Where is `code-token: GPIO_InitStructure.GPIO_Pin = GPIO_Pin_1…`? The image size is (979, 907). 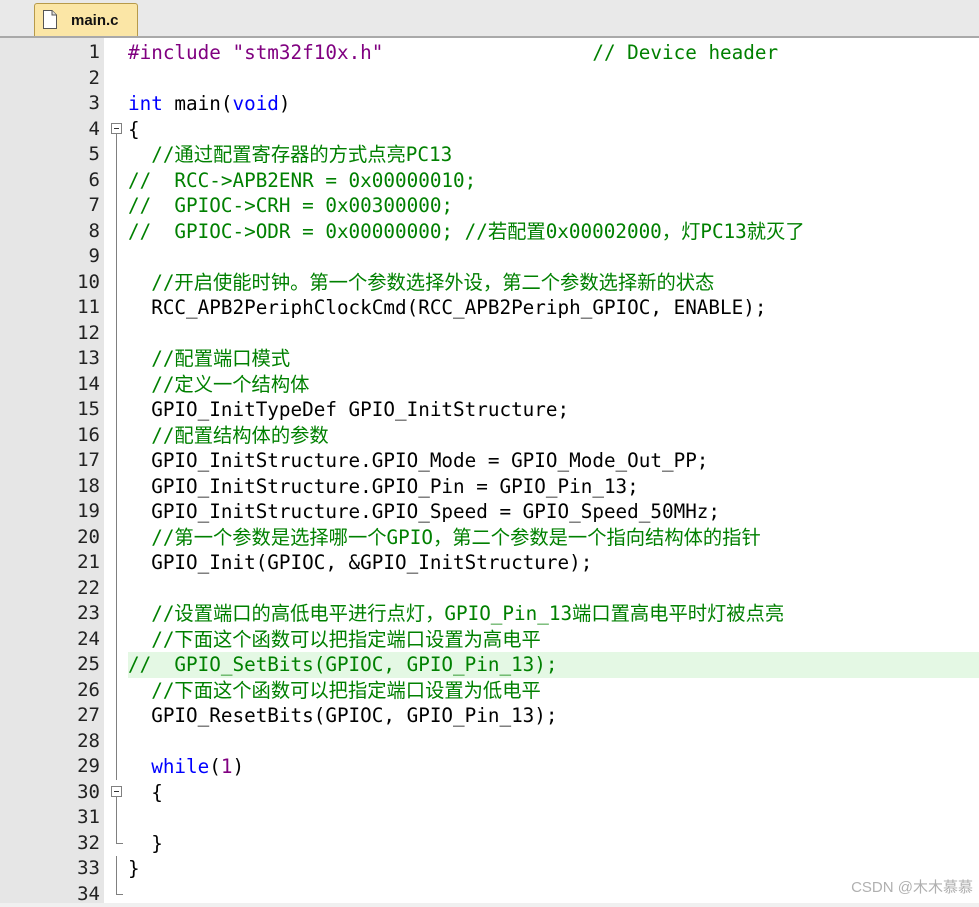
code-token: GPIO_InitStructure.GPIO_Pin = GPIO_Pin_1… is located at coordinates (383, 486).